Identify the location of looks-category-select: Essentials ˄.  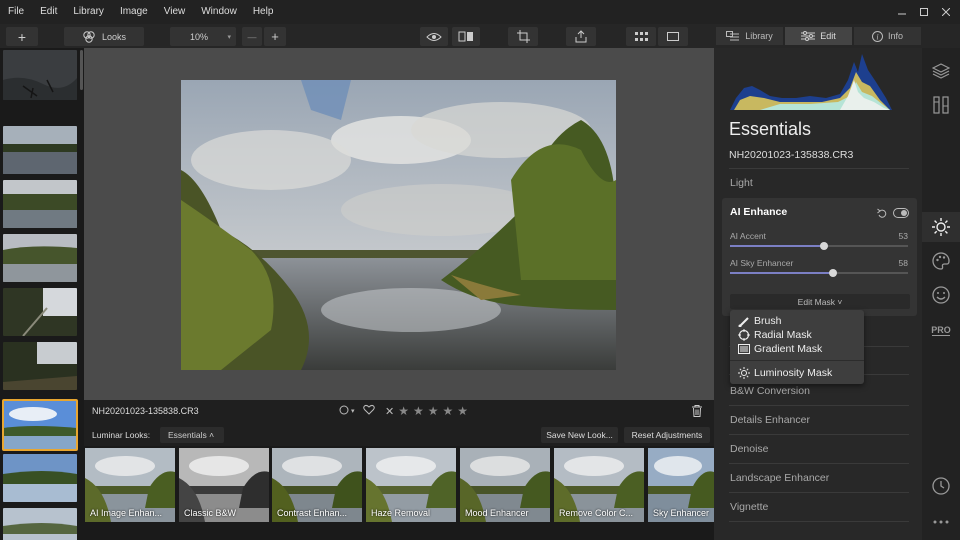
(192, 435).